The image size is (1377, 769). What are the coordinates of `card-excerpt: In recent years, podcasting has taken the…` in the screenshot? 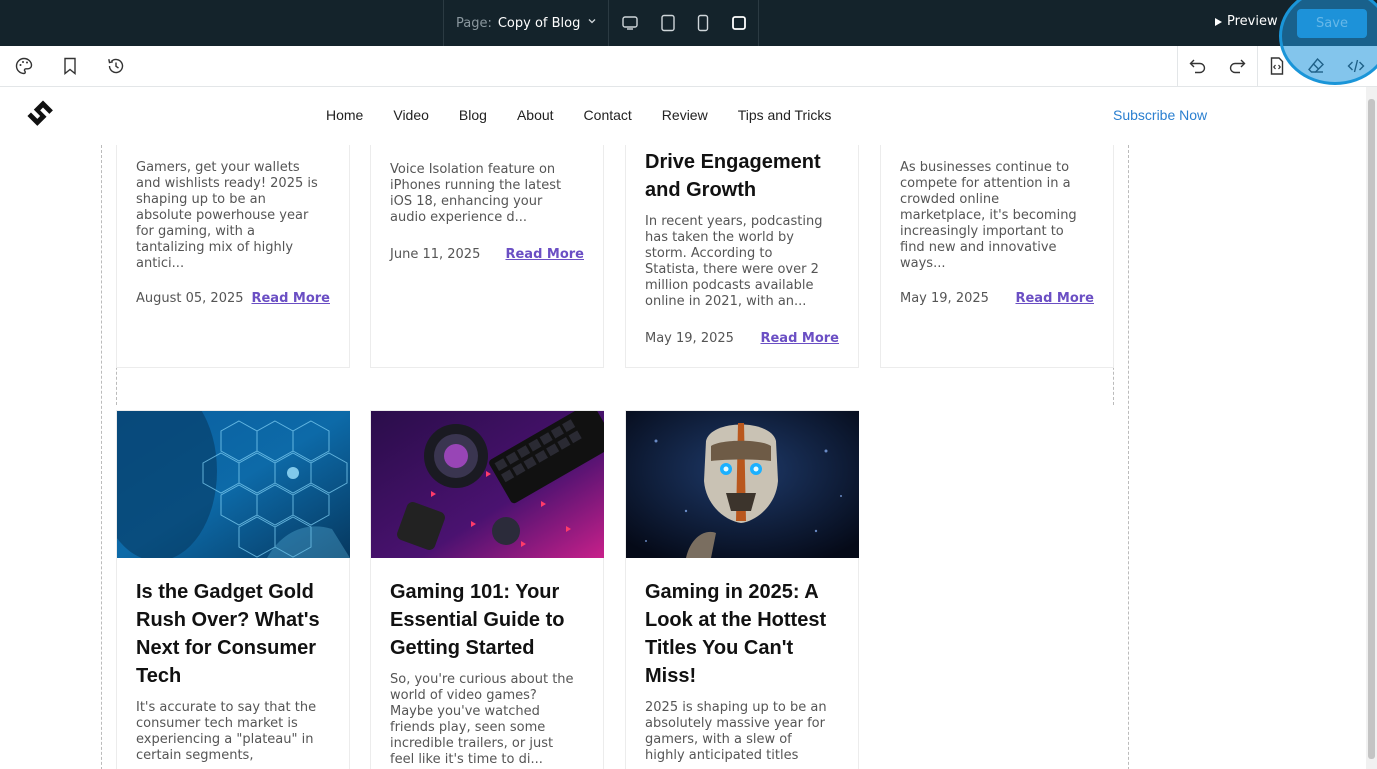 It's located at (734, 261).